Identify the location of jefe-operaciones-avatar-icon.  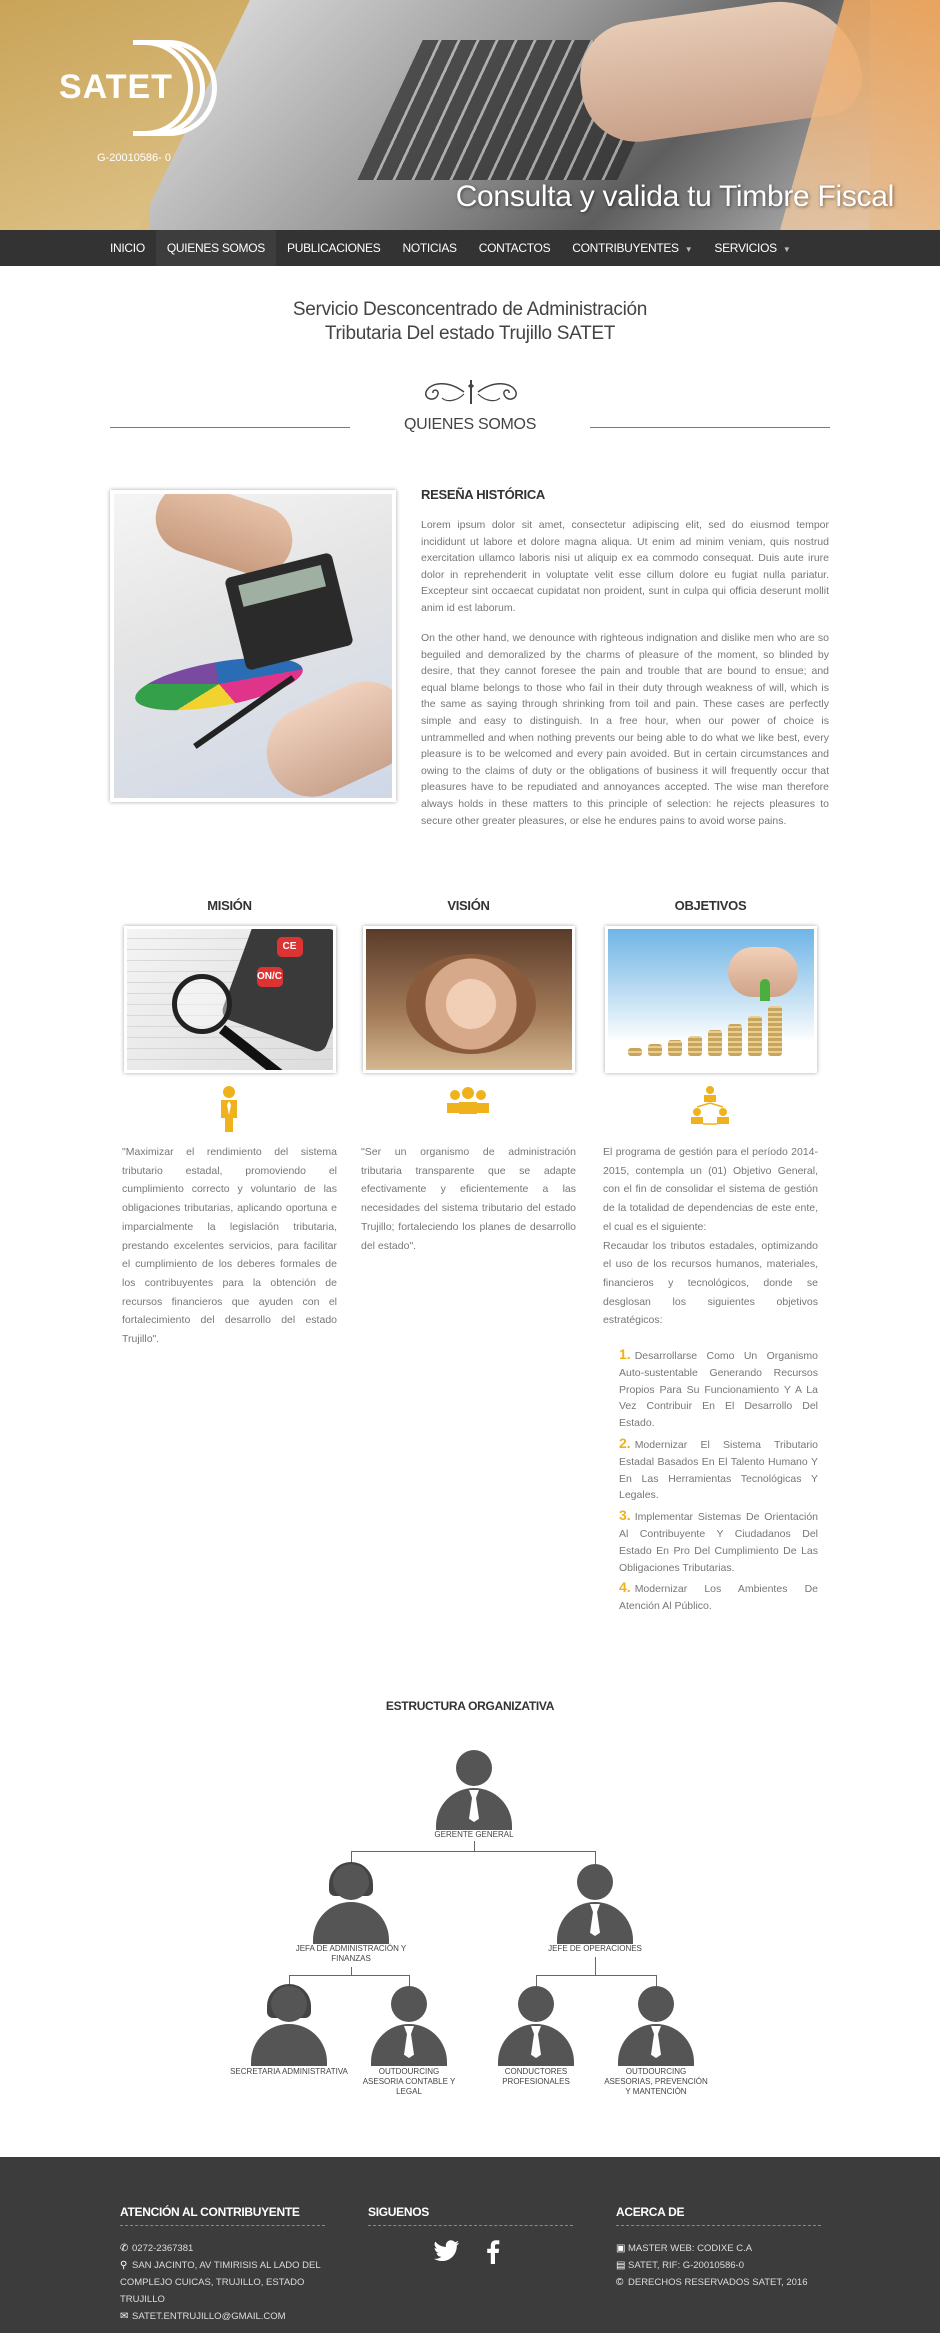
(595, 1904).